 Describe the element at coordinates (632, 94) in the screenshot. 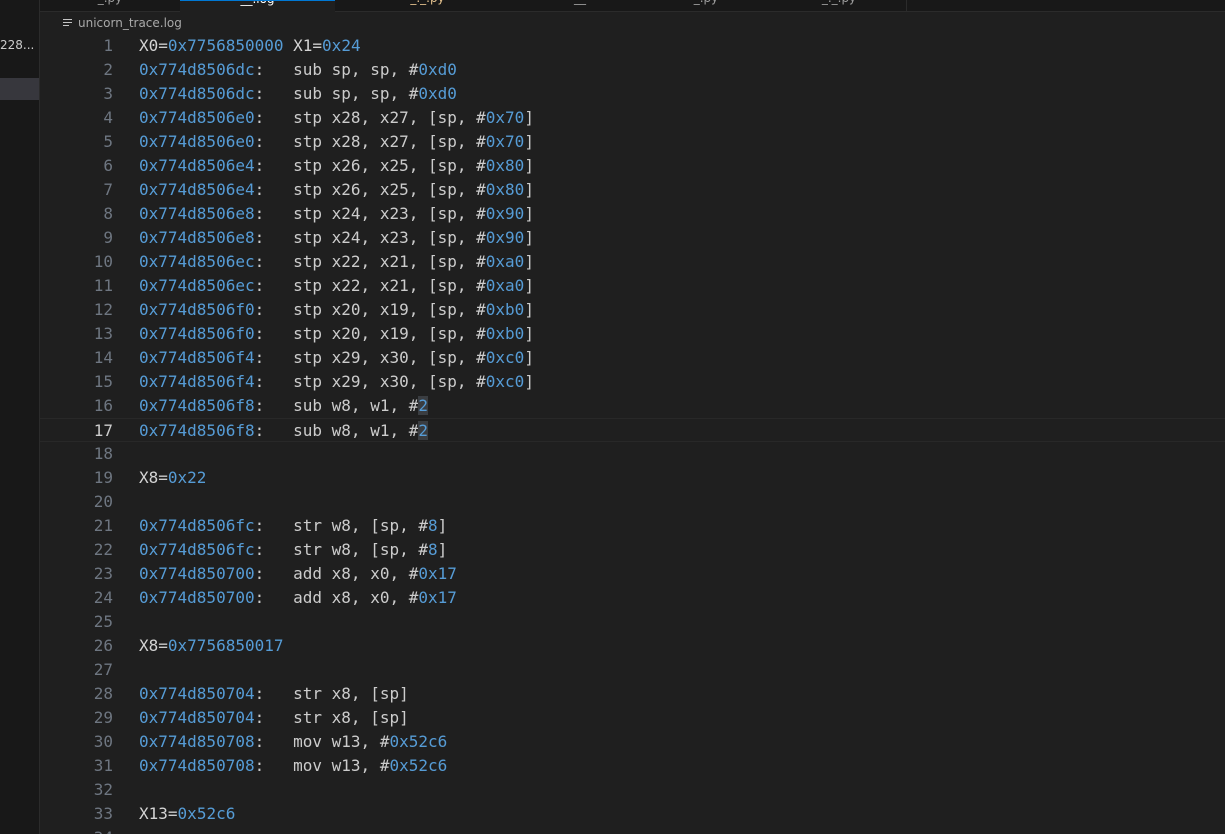

I see `code-line: 3 0x774d8506dc: sub sp, sp, #0xd0` at that location.